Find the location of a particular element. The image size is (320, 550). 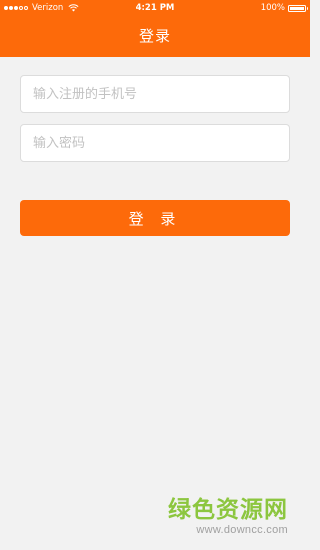

phone-input is located at coordinates (155, 94).